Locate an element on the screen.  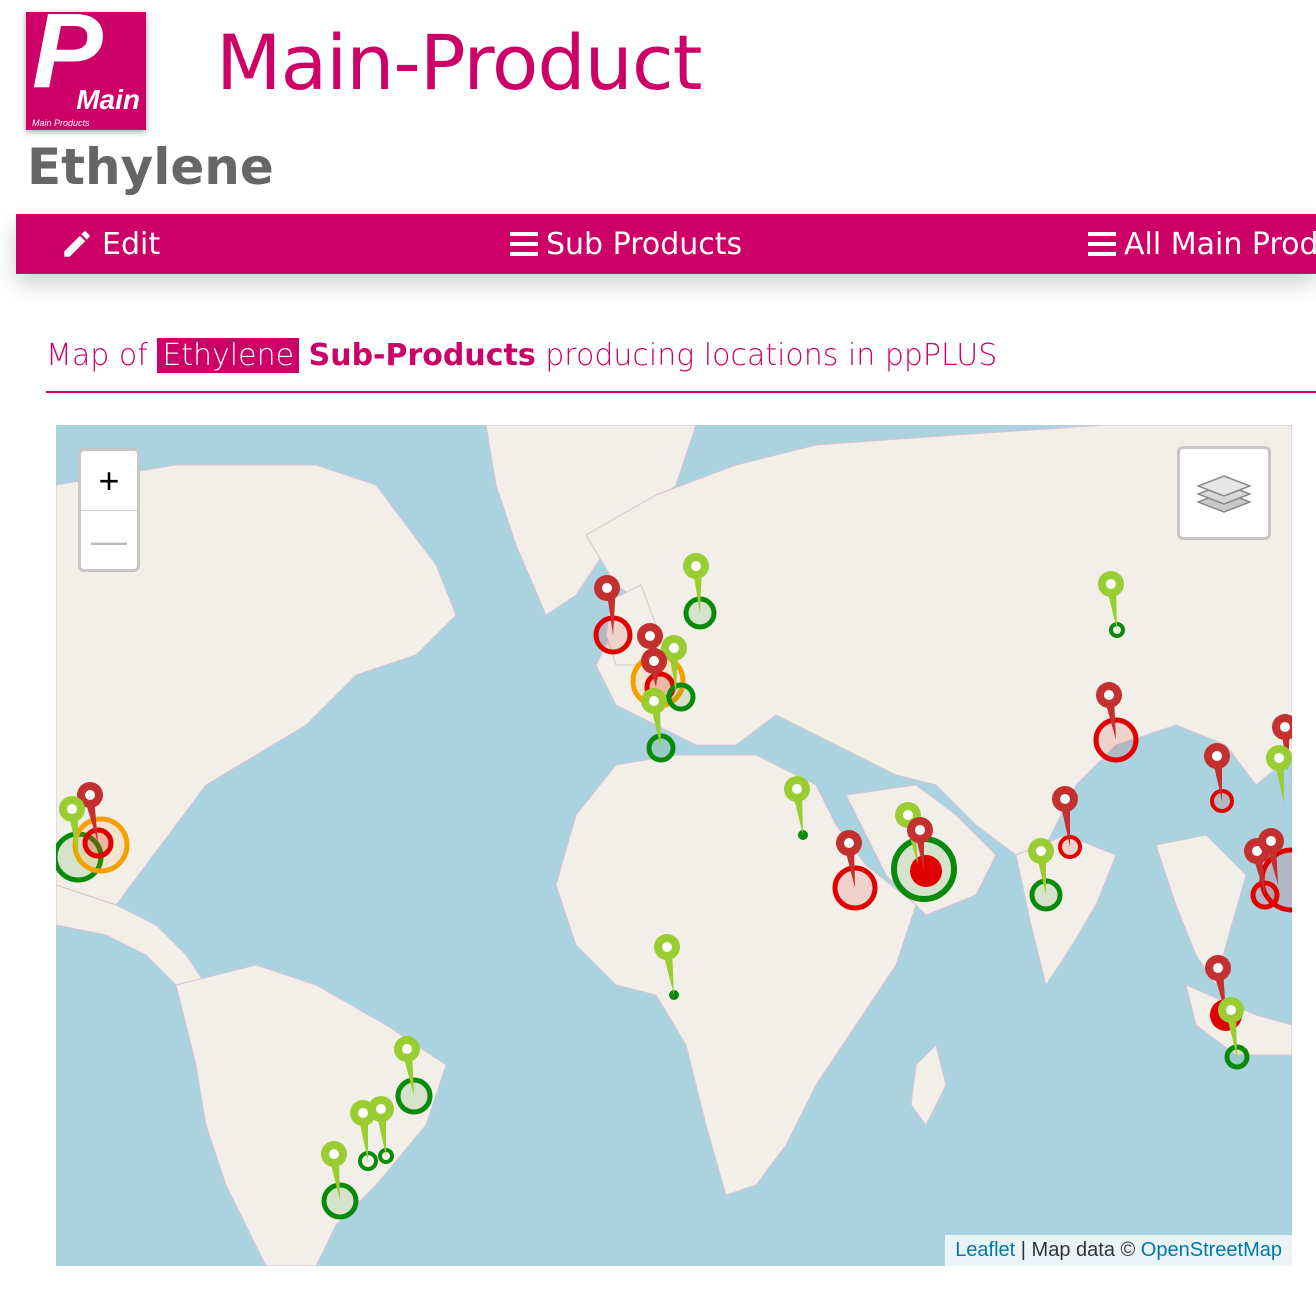
product-name: Ethylene is located at coordinates (150, 167).